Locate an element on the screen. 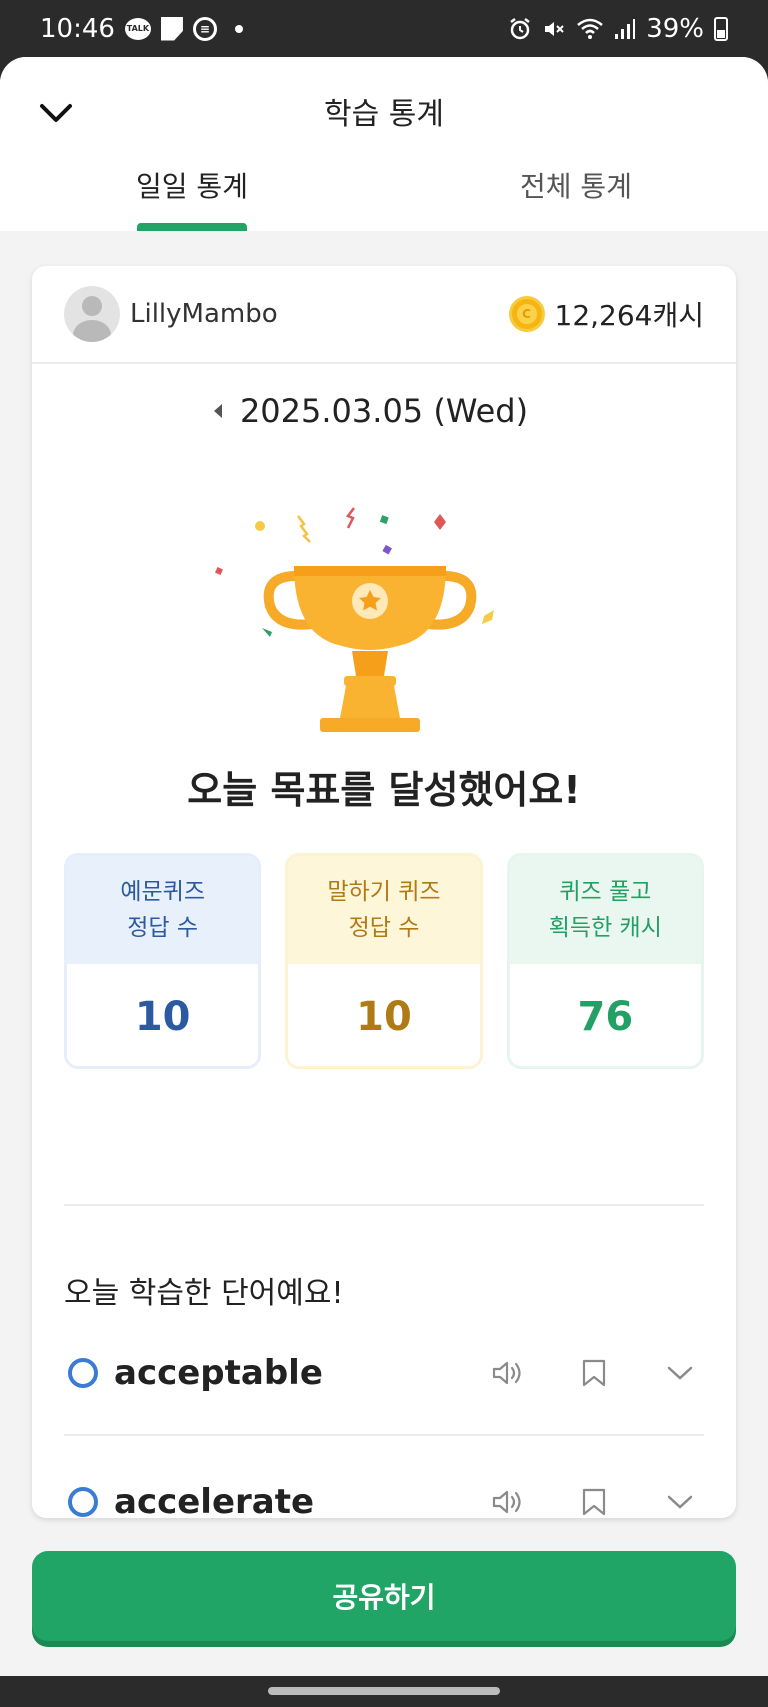 This screenshot has height=1707, width=768. stat-label-line: 획득한 캐시 is located at coordinates (605, 928).